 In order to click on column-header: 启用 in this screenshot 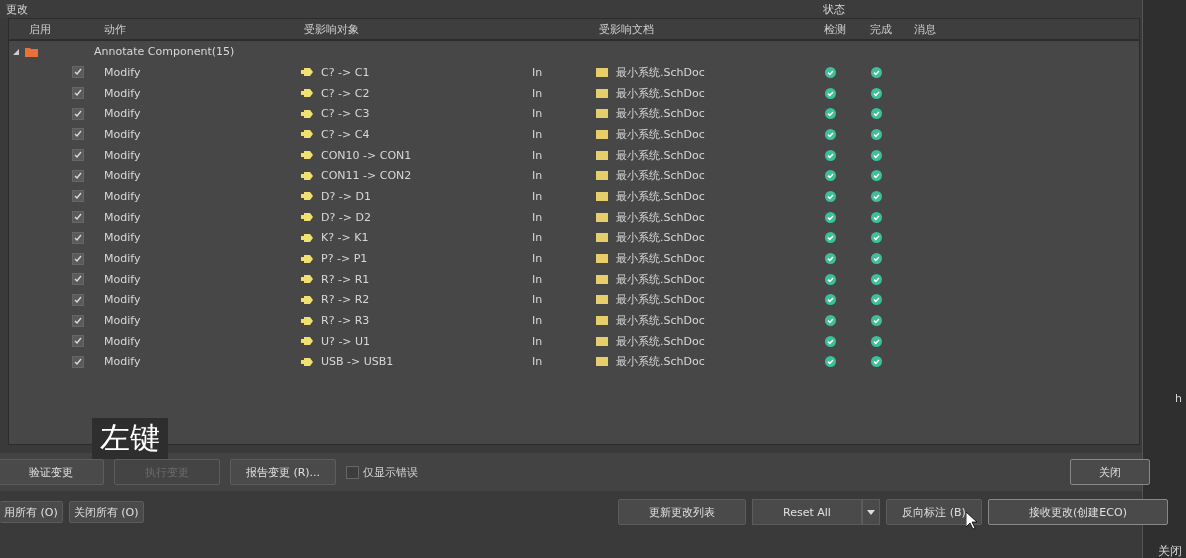, I will do `click(55, 29)`.